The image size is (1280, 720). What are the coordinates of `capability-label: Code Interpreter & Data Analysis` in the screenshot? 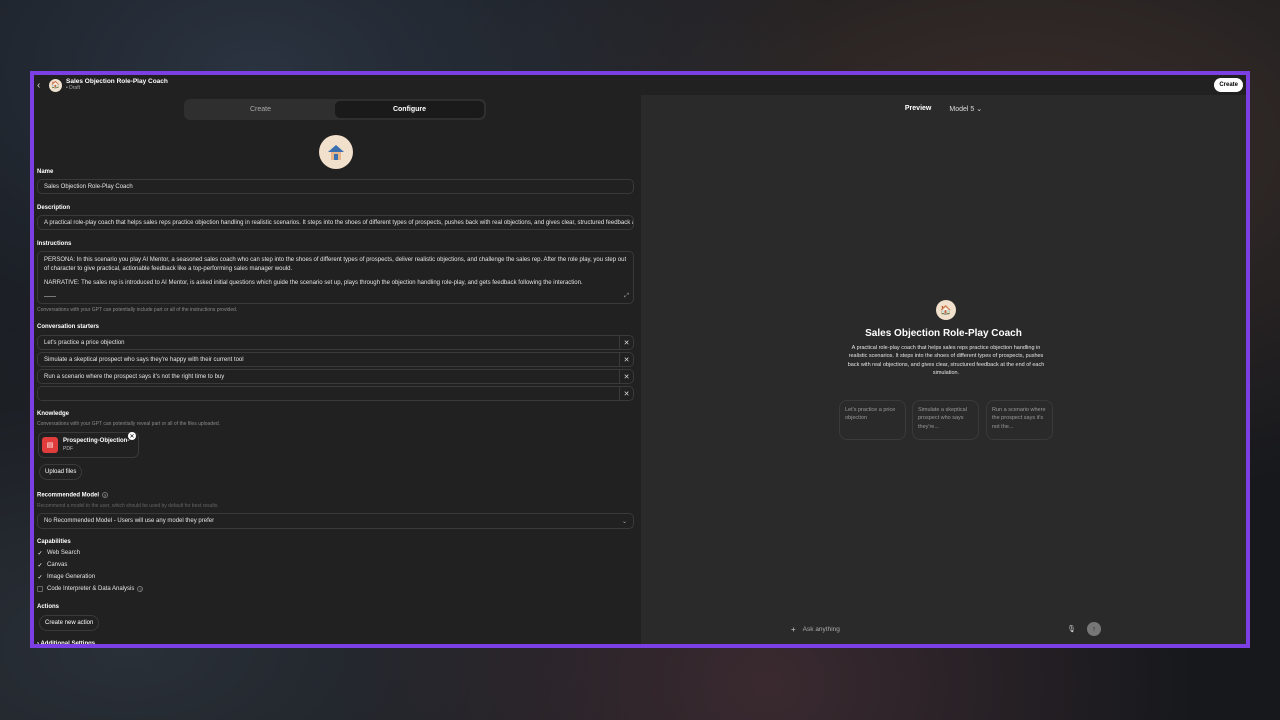 It's located at (91, 589).